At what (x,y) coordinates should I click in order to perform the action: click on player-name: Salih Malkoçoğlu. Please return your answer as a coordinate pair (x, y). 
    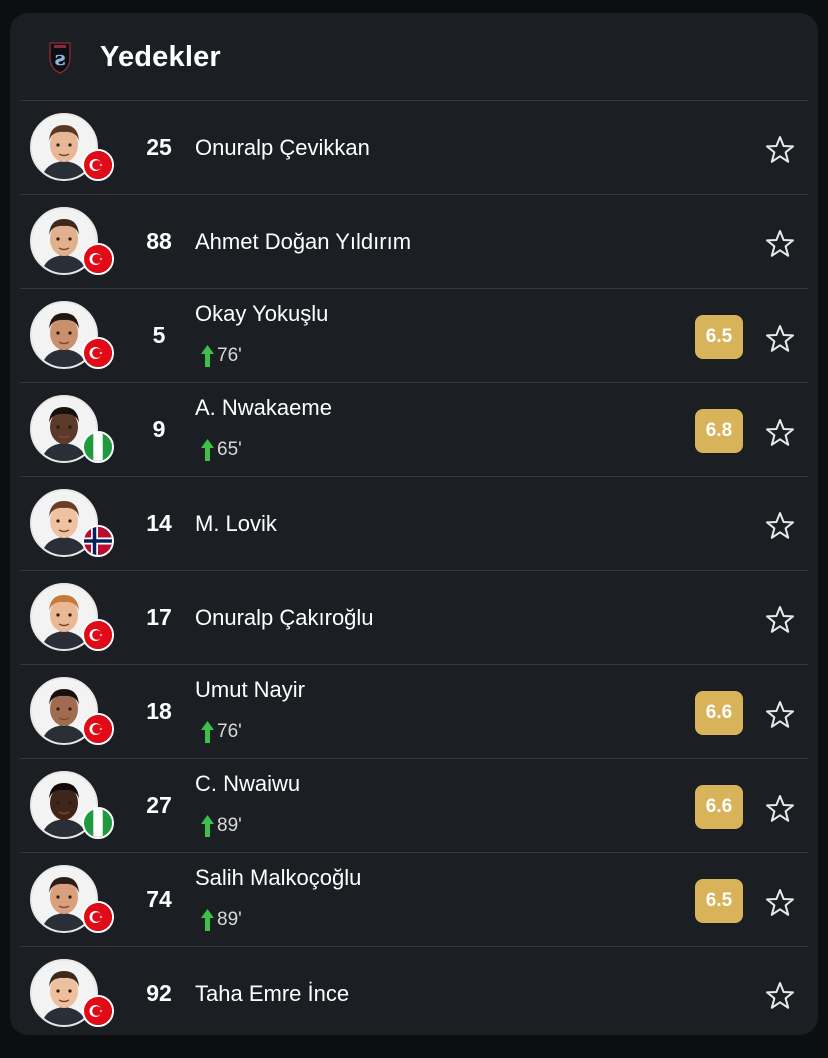
    Looking at the image, I should click on (278, 878).